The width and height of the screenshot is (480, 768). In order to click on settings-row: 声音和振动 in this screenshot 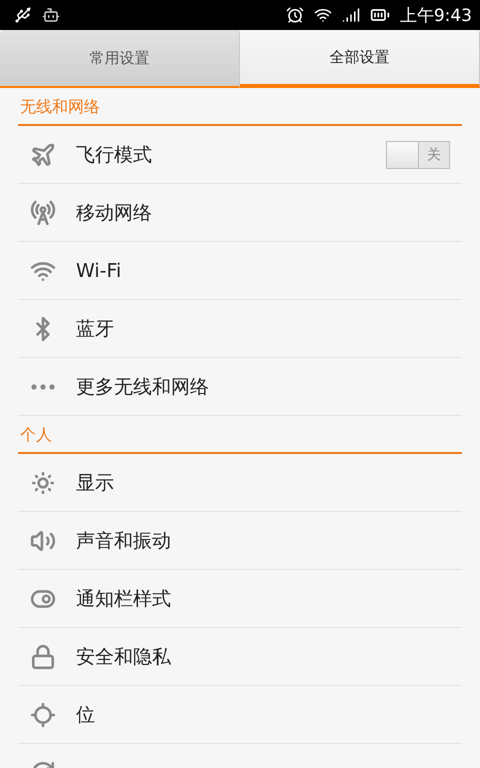, I will do `click(240, 541)`.